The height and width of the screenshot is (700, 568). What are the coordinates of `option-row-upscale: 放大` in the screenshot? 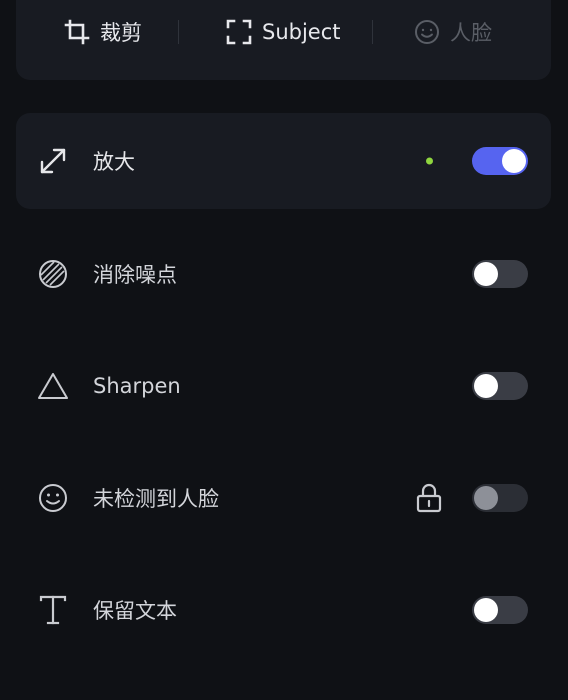 It's located at (283, 161).